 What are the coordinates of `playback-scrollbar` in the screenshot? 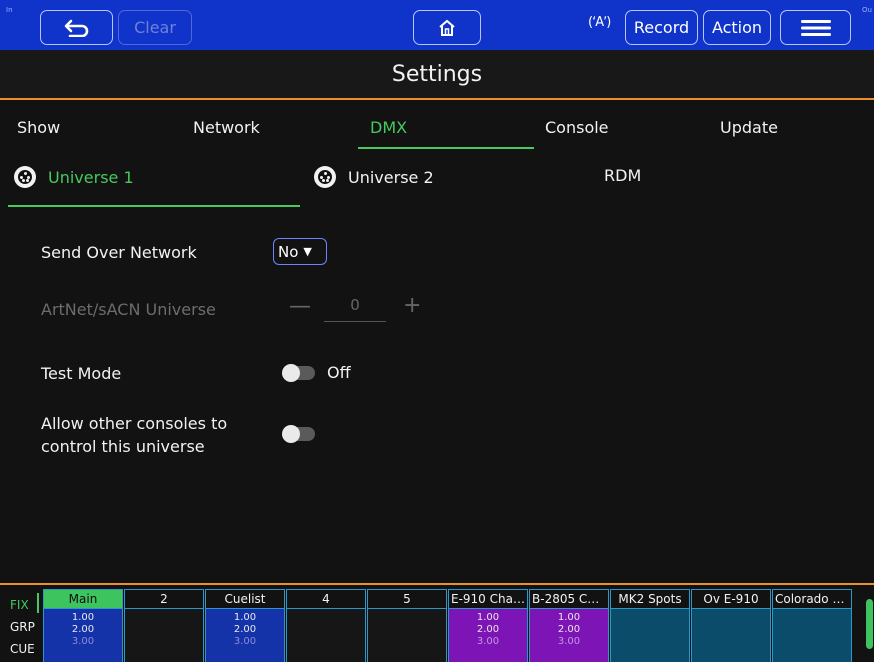 It's located at (869, 624).